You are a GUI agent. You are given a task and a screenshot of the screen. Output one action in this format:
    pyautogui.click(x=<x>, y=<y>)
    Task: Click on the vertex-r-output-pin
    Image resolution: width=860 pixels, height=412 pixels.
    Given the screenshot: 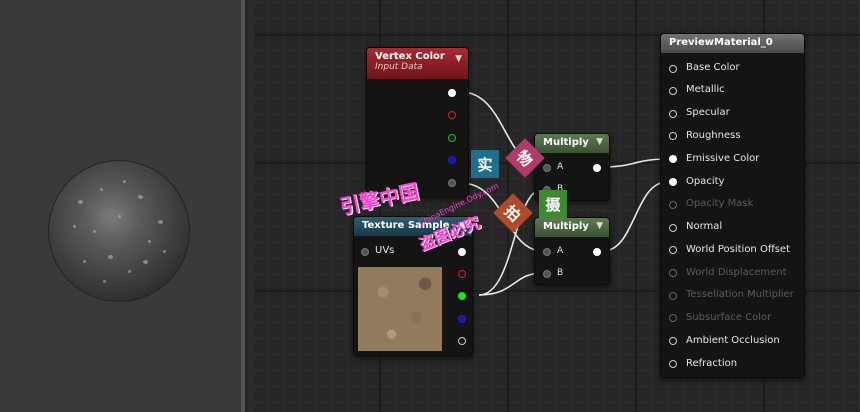 What is the action you would take?
    pyautogui.click(x=452, y=115)
    